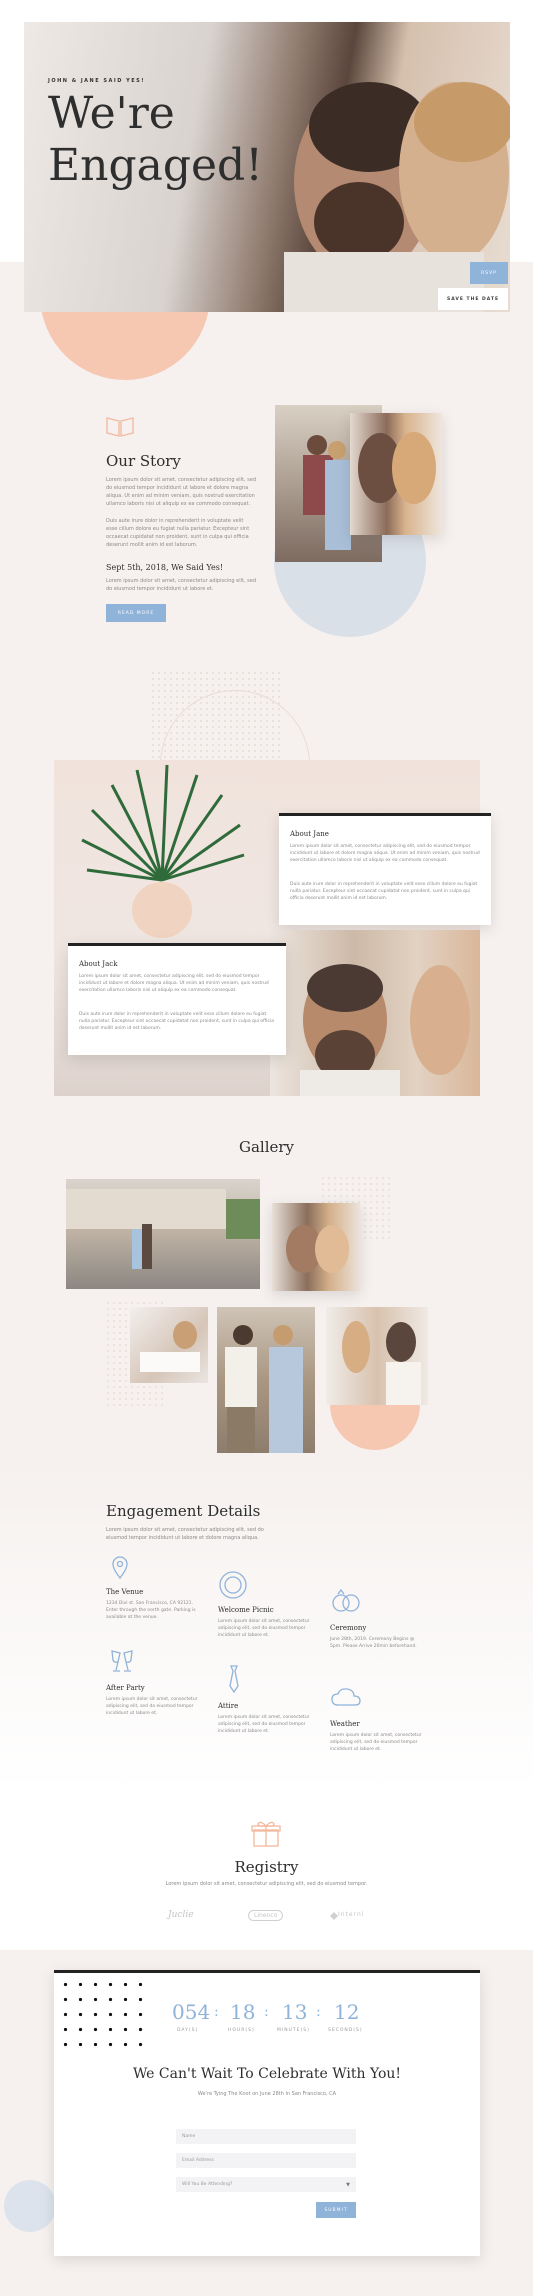 The height and width of the screenshot is (2296, 533). What do you see at coordinates (309, 834) in the screenshot?
I see `about-jane-title: About Jane` at bounding box center [309, 834].